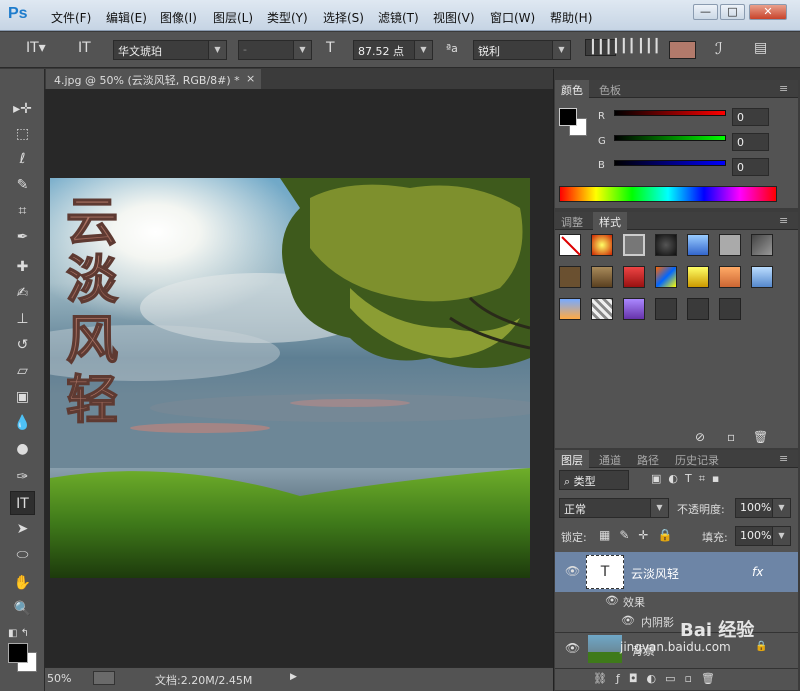 The height and width of the screenshot is (691, 800). What do you see at coordinates (648, 46) in the screenshot?
I see `align-right-icon: ┃┃┃` at bounding box center [648, 46].